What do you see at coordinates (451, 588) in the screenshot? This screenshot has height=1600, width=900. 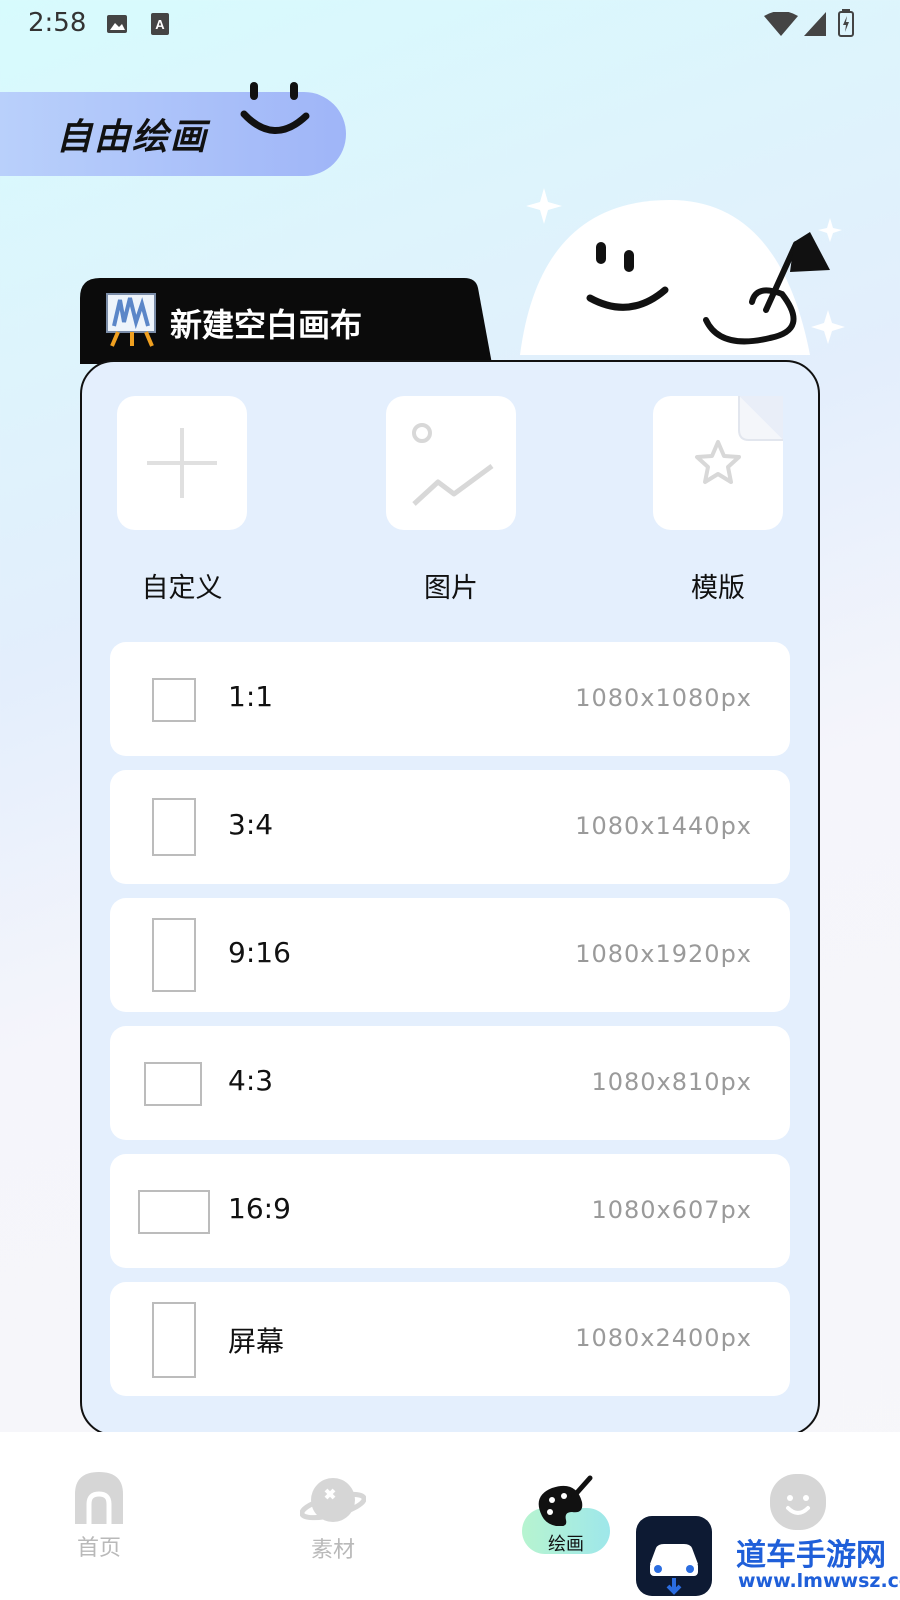 I see `image-option-label: 图片` at bounding box center [451, 588].